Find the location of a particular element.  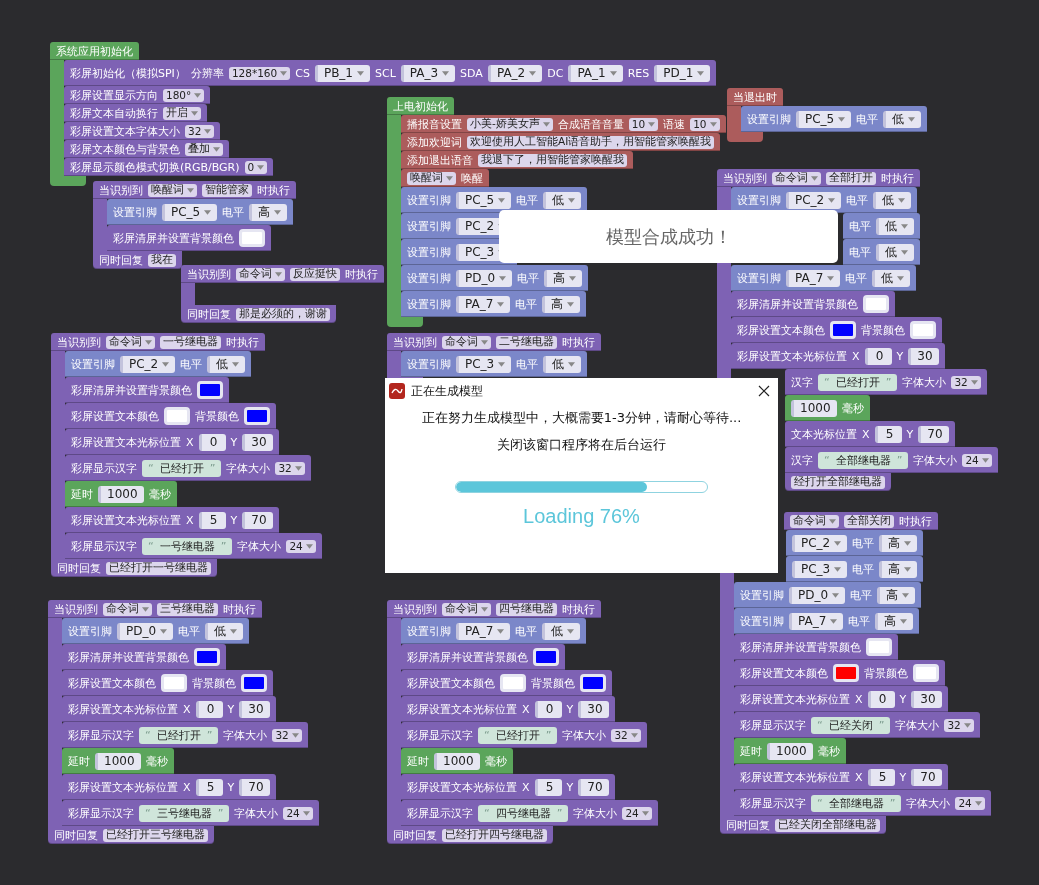

text-field: 已经打开一号继电器 is located at coordinates (158, 568).